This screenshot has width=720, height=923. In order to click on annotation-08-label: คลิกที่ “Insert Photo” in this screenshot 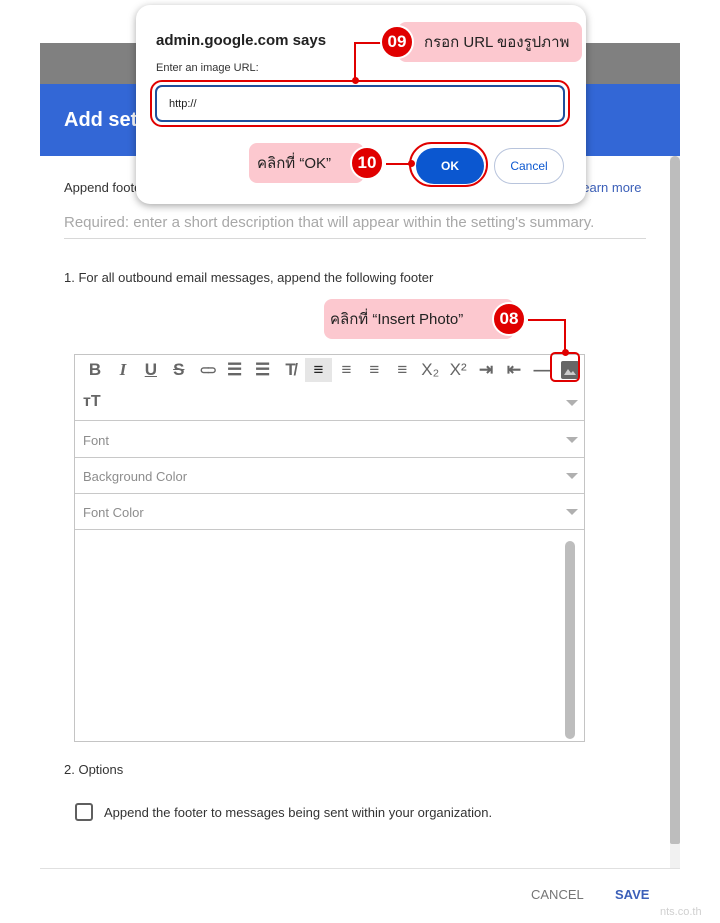, I will do `click(419, 319)`.